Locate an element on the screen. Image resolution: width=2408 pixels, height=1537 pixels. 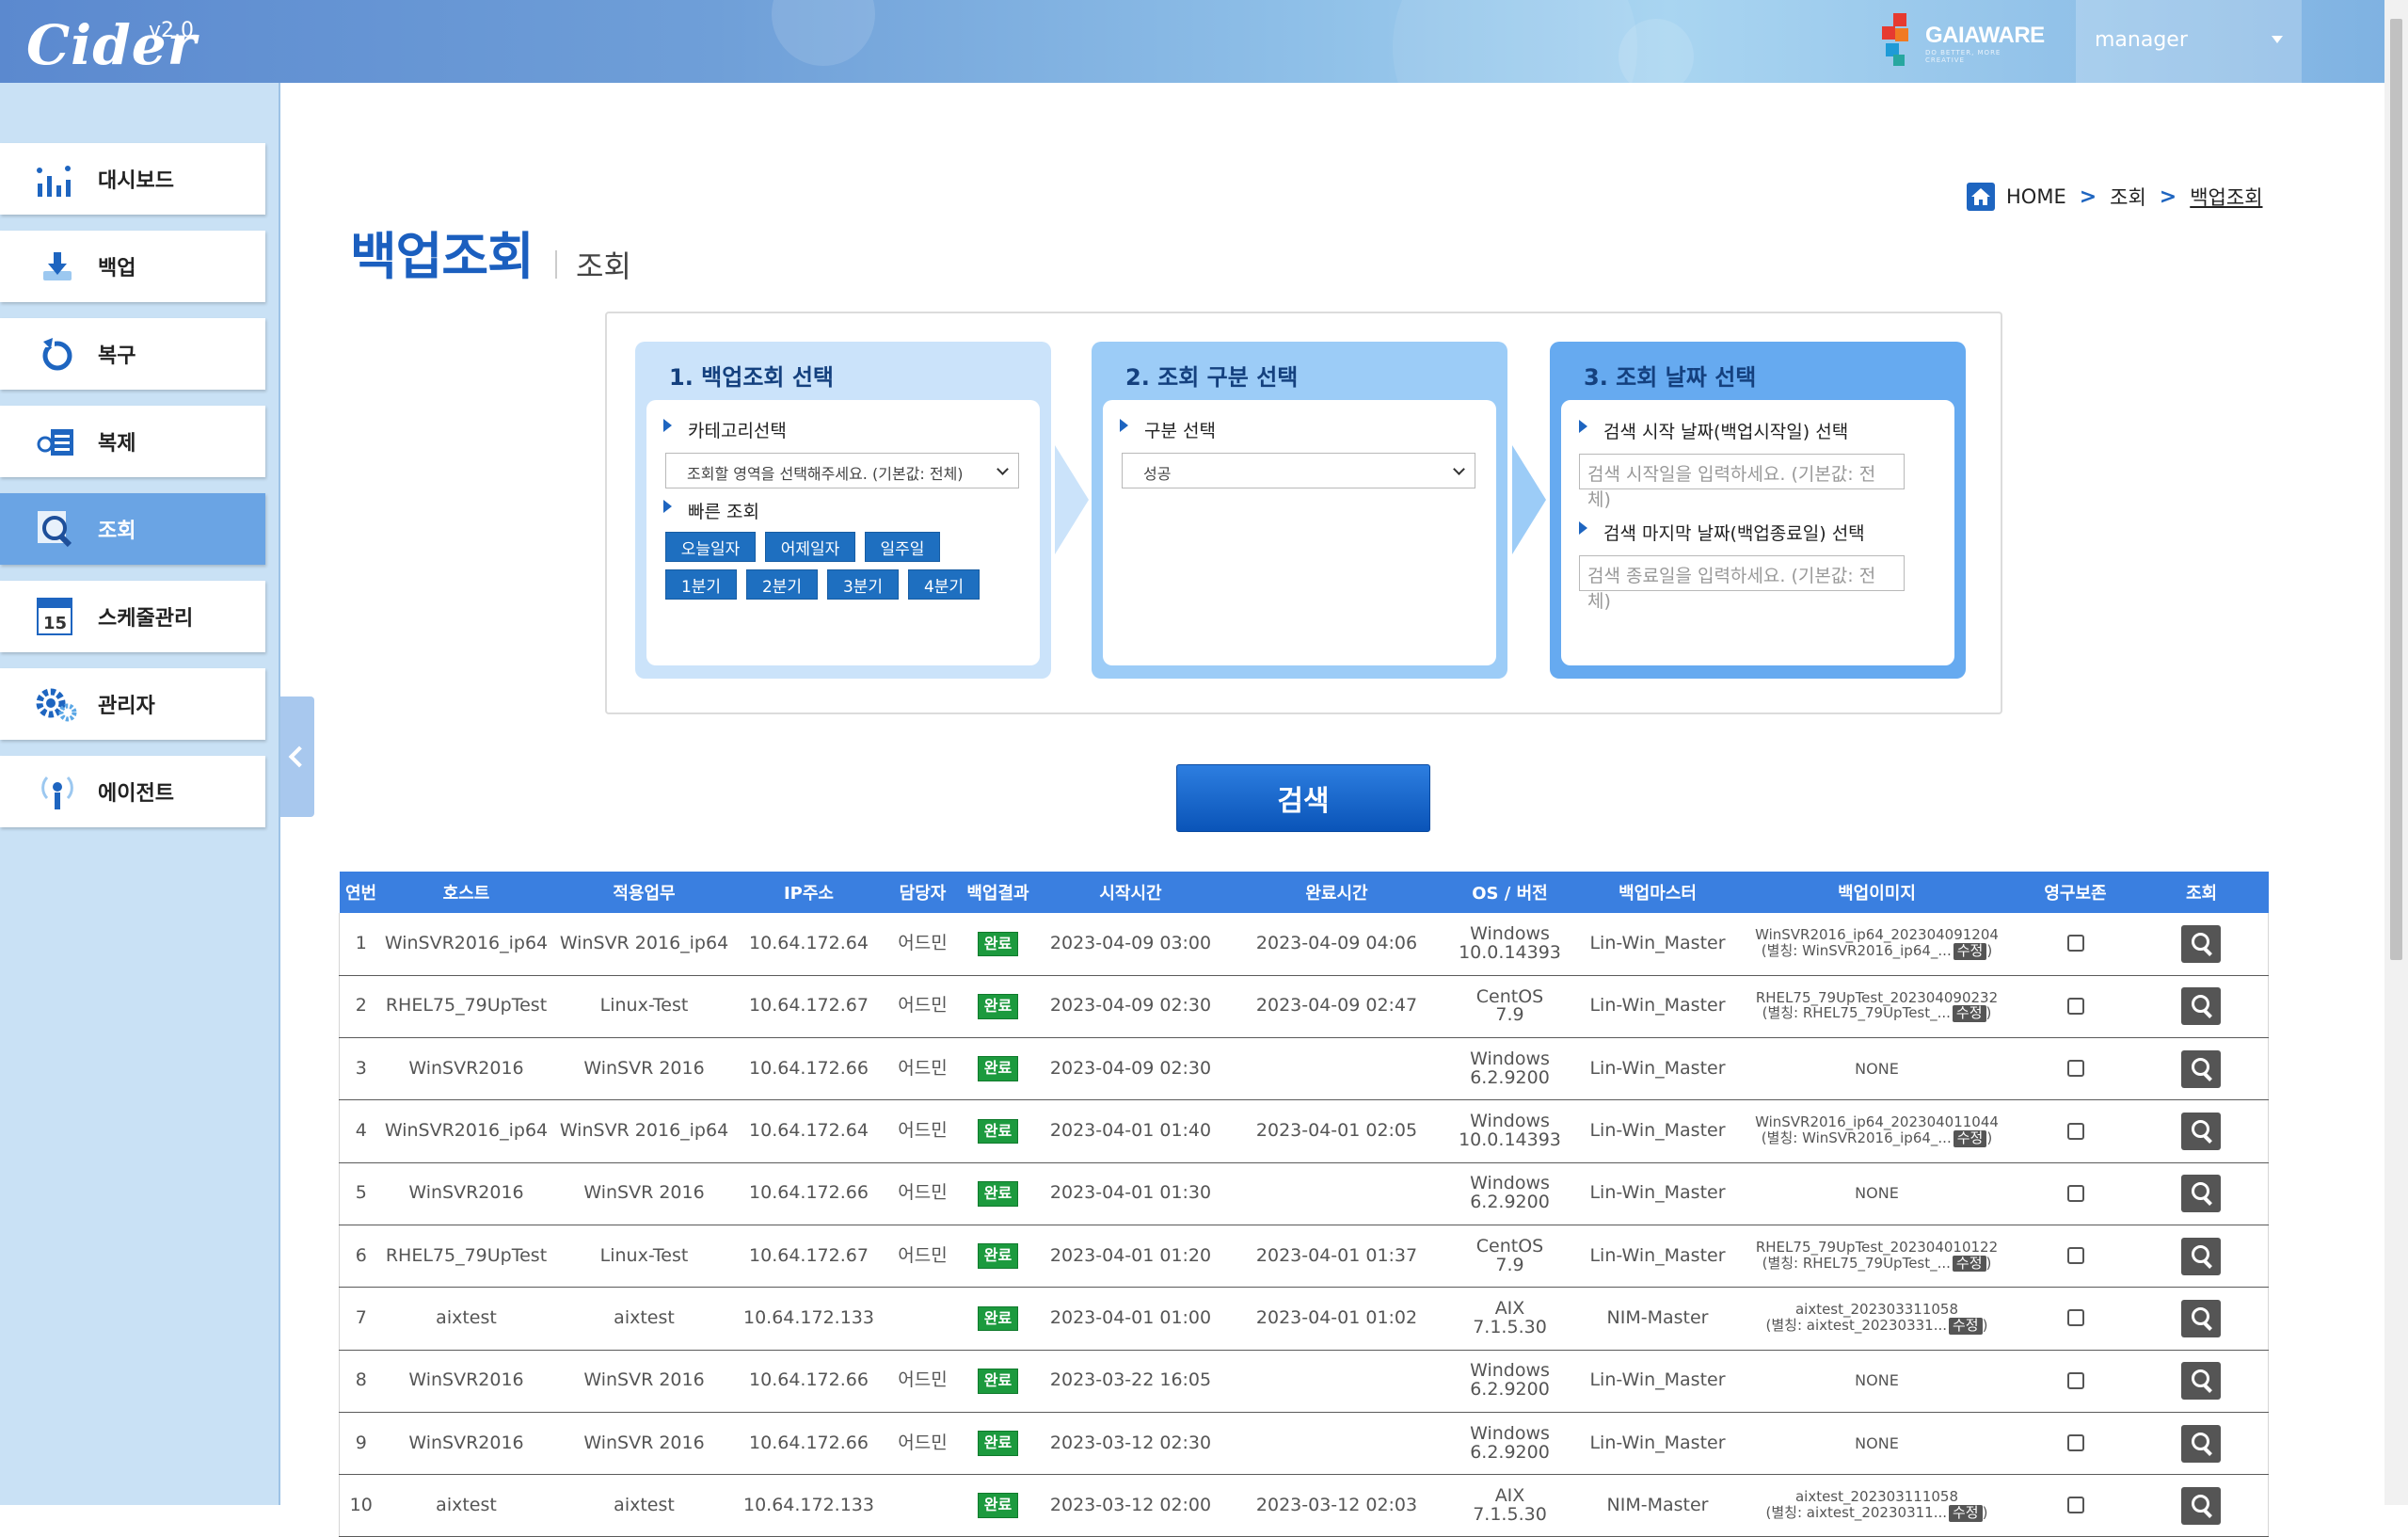
column-header: 백업이미지 is located at coordinates (1877, 892).